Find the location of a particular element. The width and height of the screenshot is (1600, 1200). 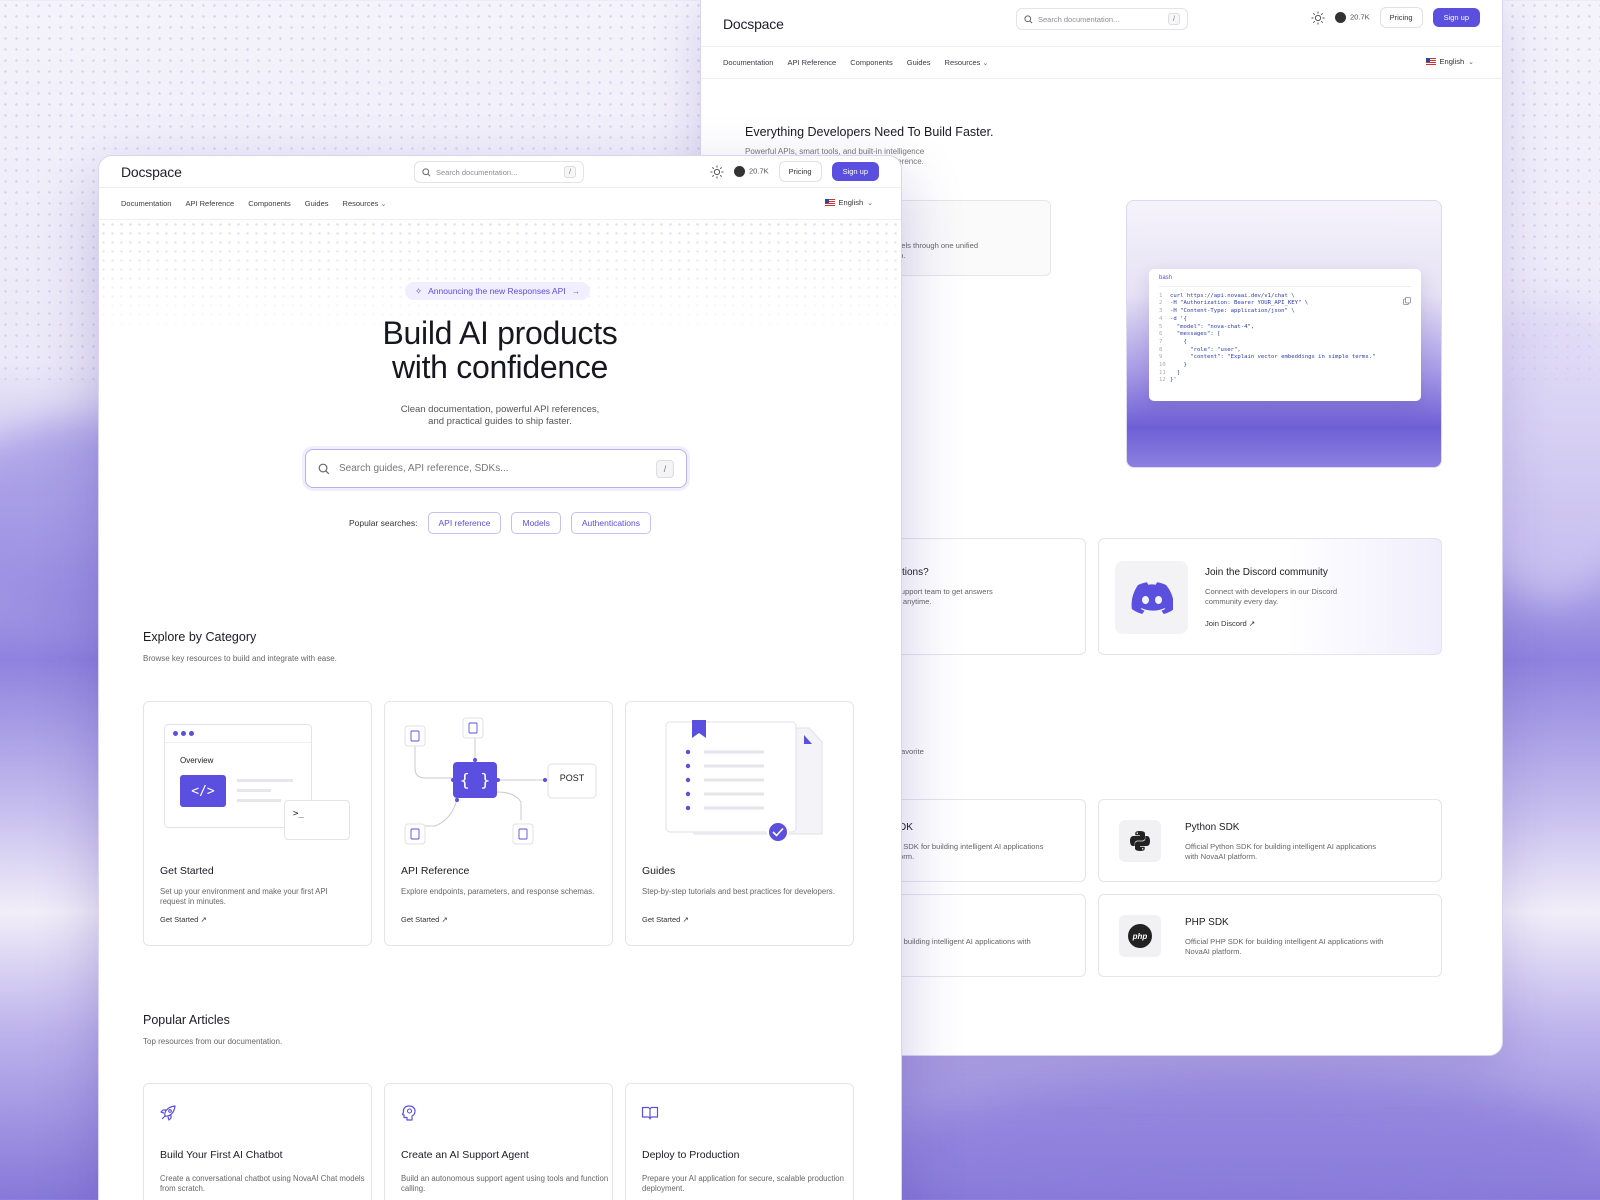

search-icon is located at coordinates (426, 171).